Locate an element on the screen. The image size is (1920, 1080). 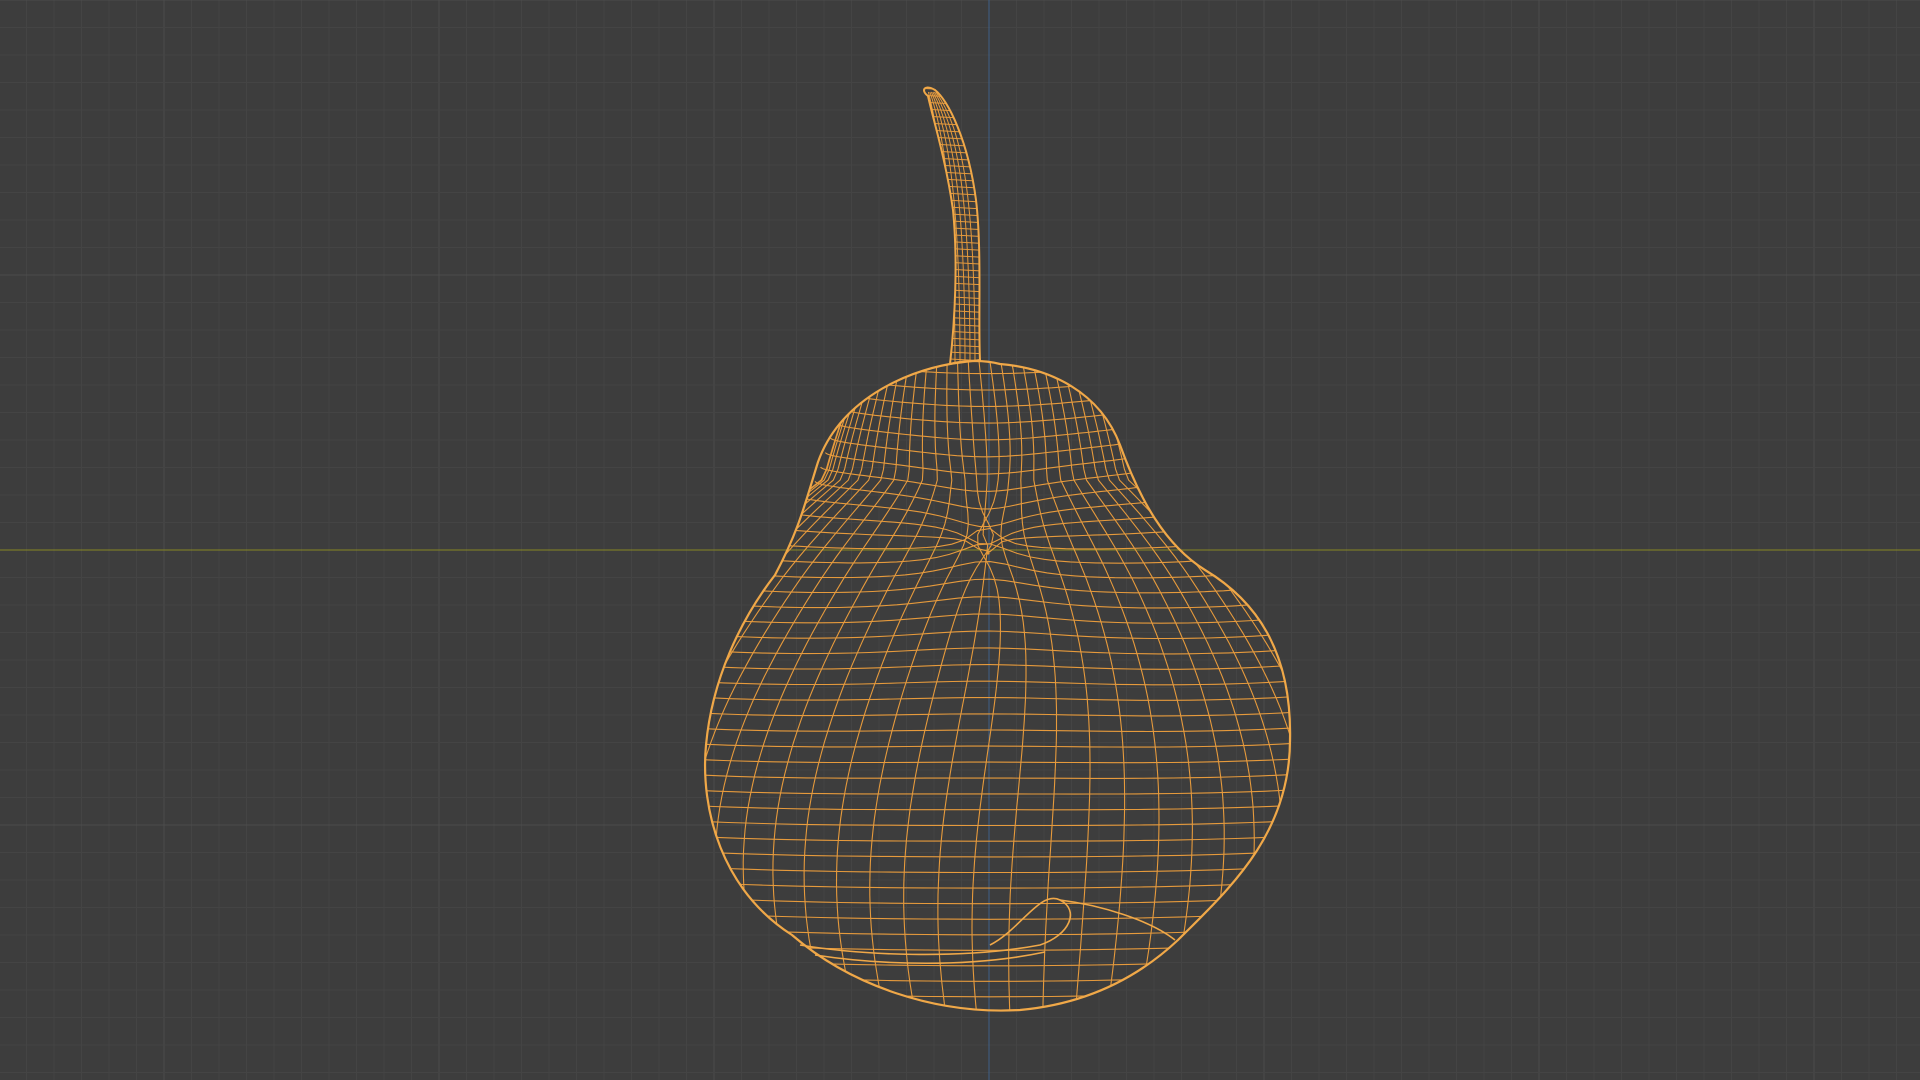
pear-stem-outline is located at coordinates (952, 226).